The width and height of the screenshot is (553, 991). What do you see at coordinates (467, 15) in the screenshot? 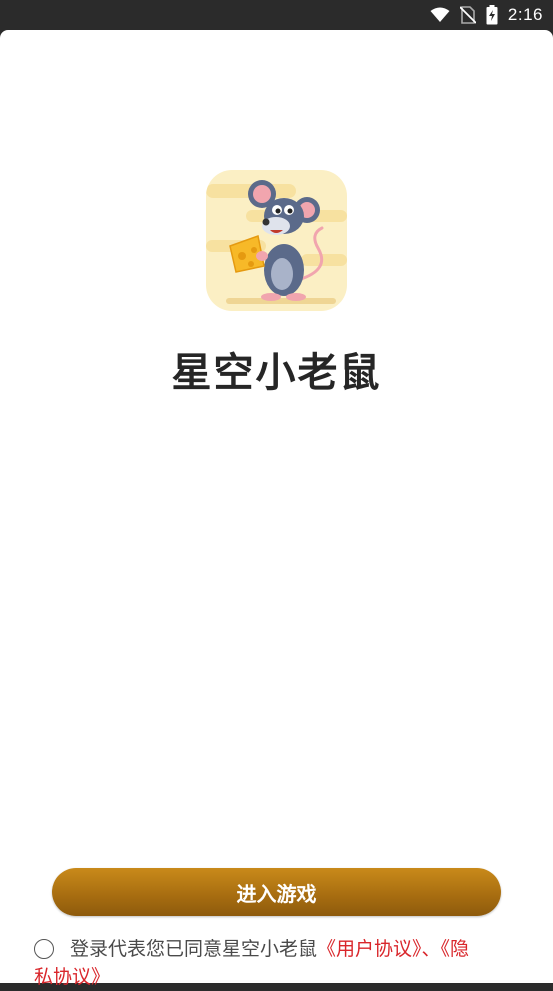
I see `no-sim-icon` at bounding box center [467, 15].